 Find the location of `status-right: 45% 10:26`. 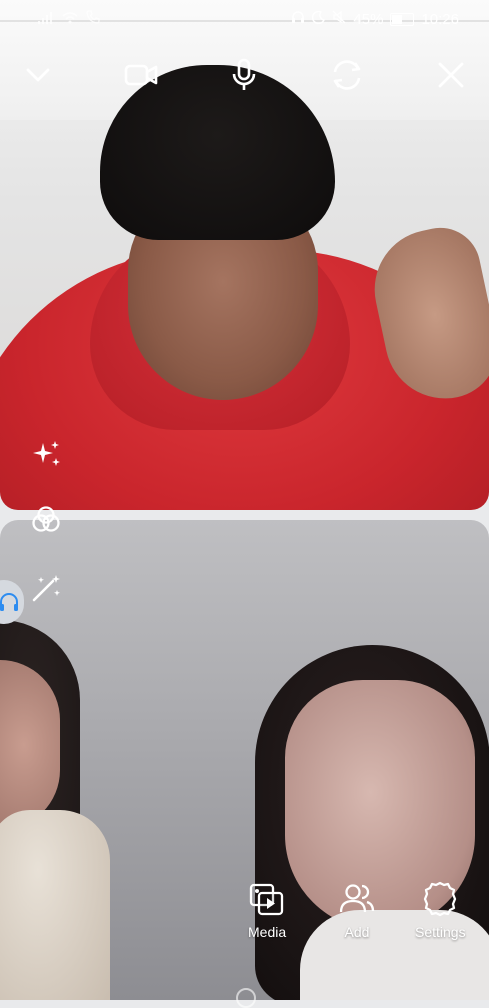

status-right: 45% 10:26 is located at coordinates (375, 19).